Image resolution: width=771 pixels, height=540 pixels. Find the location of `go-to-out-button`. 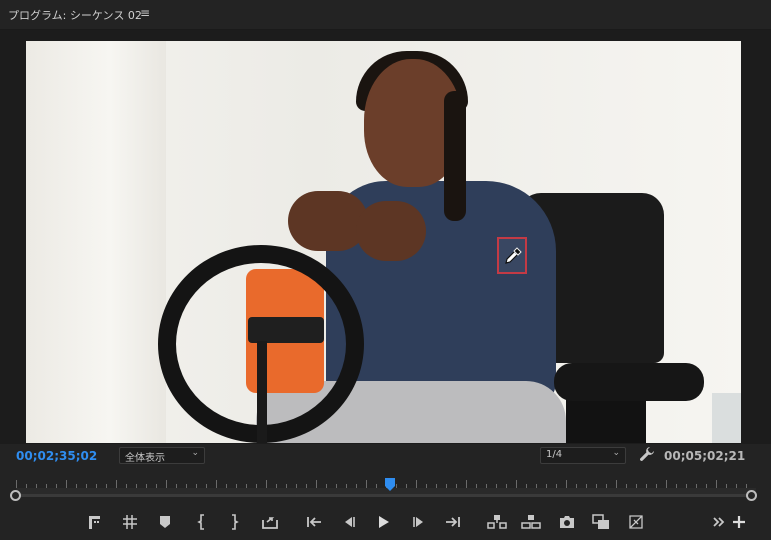

go-to-out-button is located at coordinates (453, 522).